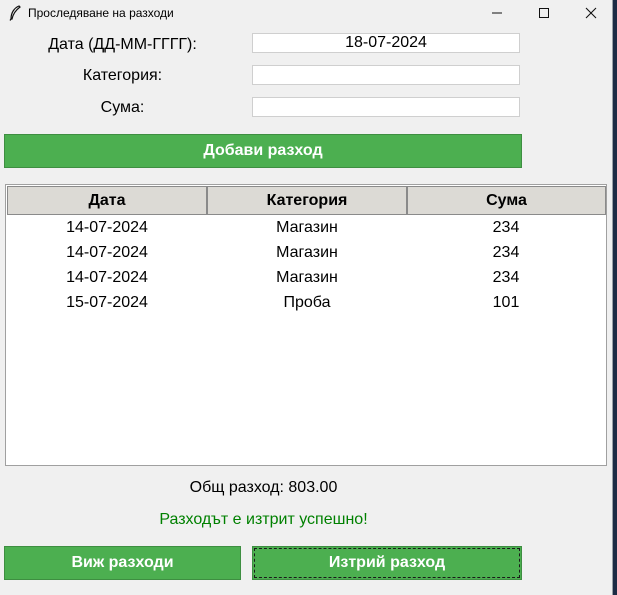  I want to click on date-input, so click(386, 43).